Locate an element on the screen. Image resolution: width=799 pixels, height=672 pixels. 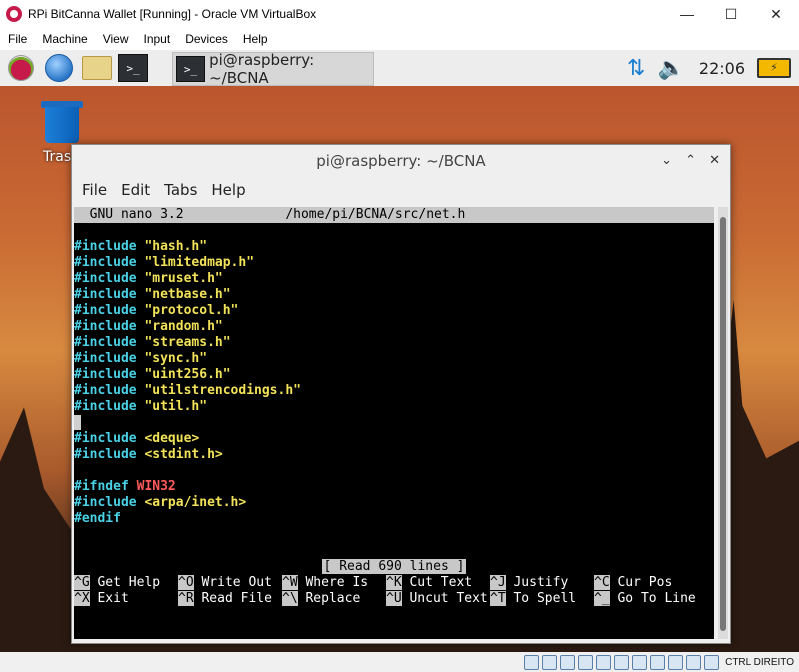
code-line: #include "sync.h" is located at coordinates (141, 358).